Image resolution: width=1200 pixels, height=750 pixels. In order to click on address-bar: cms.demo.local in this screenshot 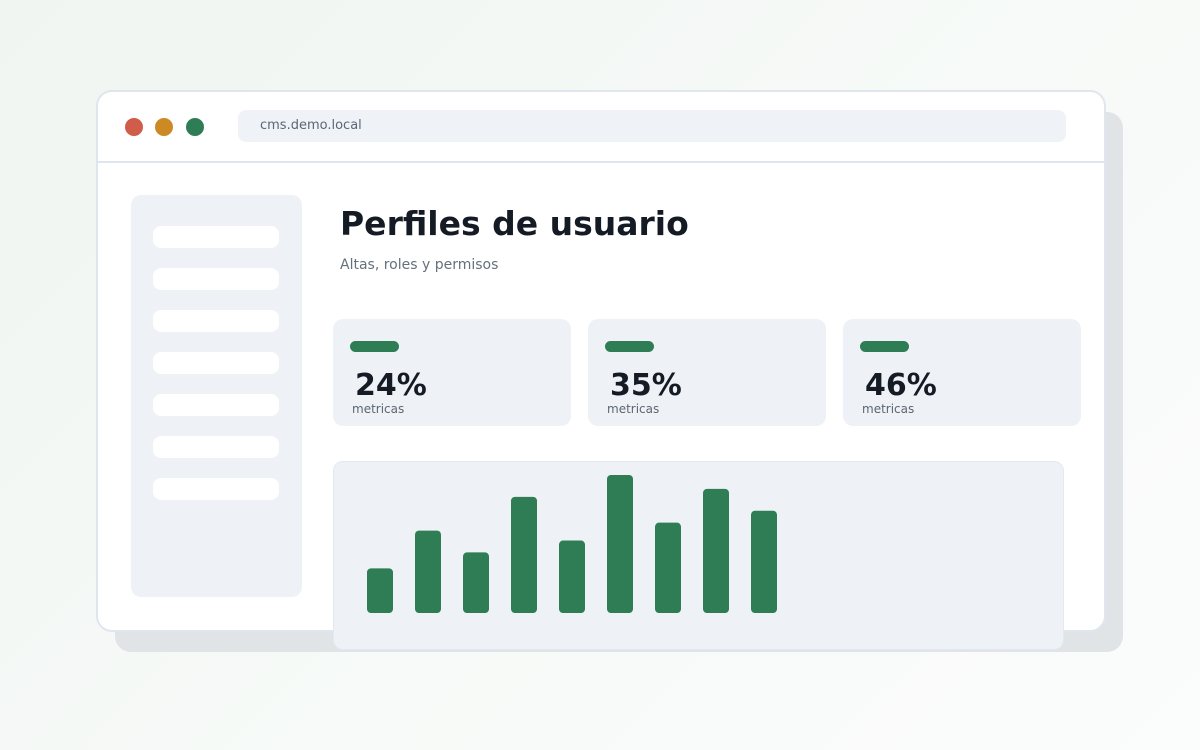, I will do `click(652, 126)`.